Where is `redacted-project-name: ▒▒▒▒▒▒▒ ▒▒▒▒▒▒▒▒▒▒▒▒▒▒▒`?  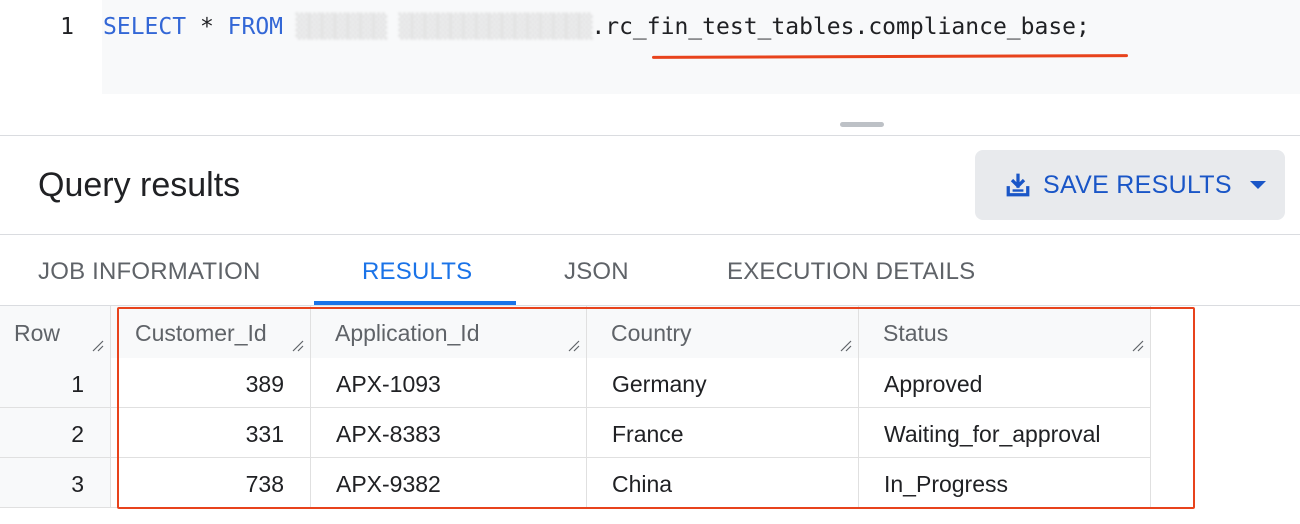 redacted-project-name: ▒▒▒▒▒▒▒ ▒▒▒▒▒▒▒▒▒▒▒▒▒▒▒ is located at coordinates (438, 27).